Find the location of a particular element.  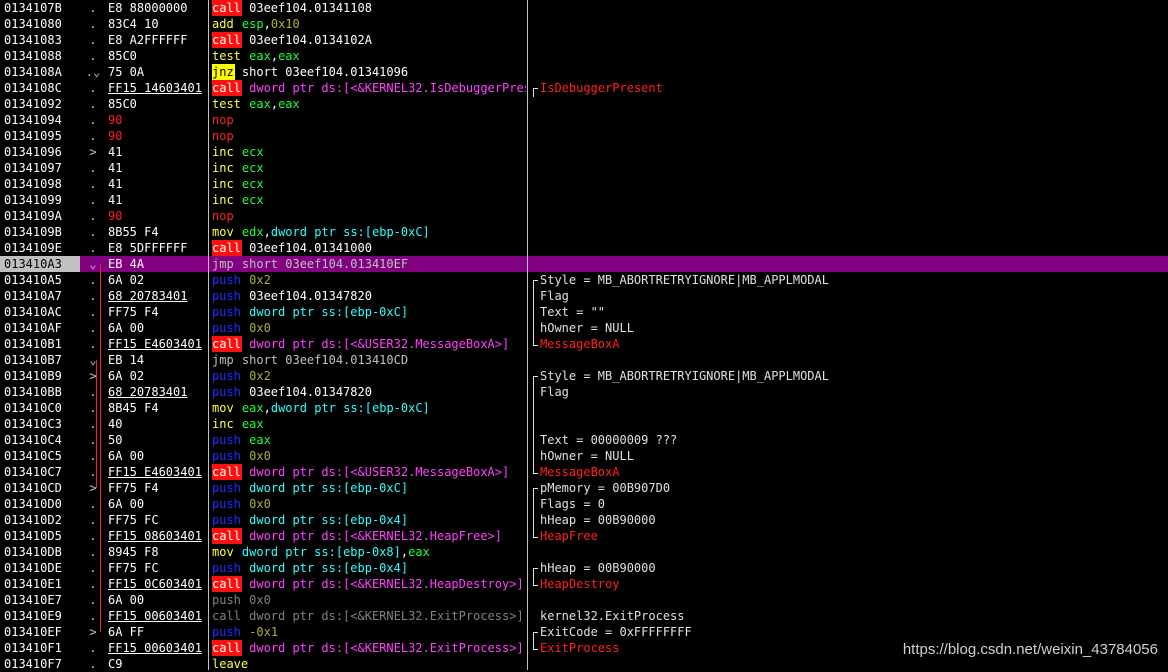

address-cell: 01341098 is located at coordinates (33, 184).